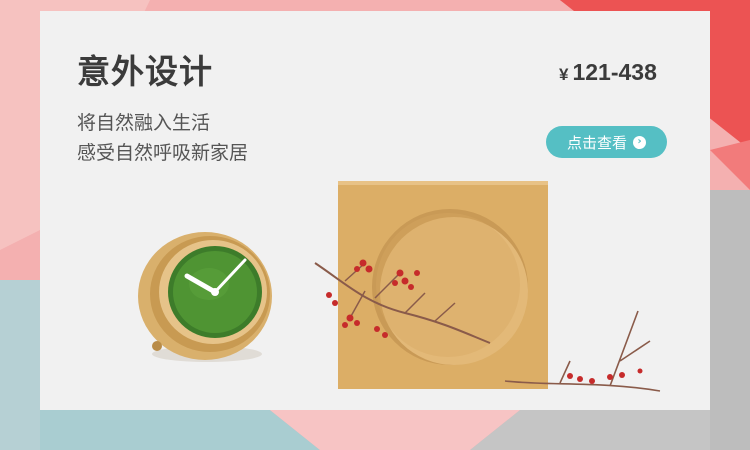  I want to click on page-title: 意外设计, so click(145, 71).